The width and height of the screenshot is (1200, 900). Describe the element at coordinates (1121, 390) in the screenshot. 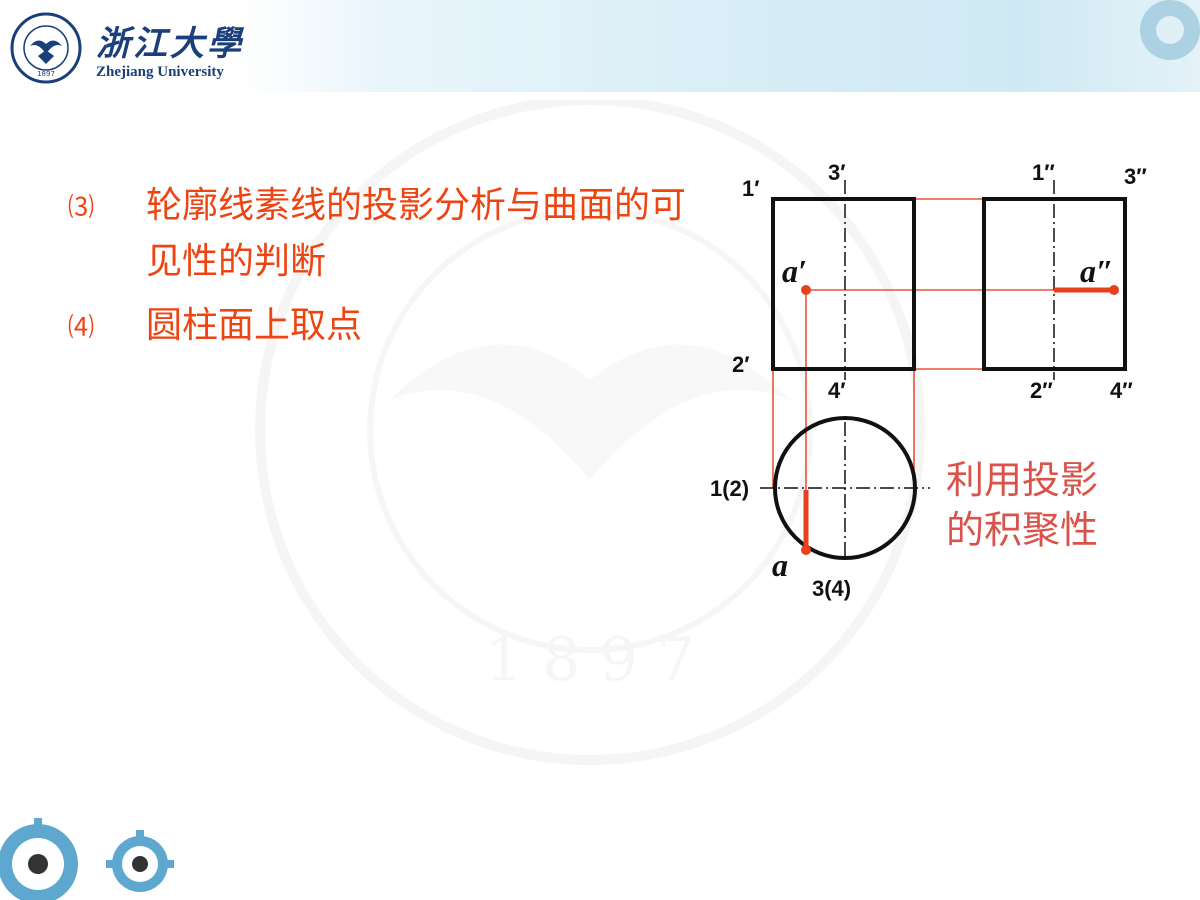

I see `label-4-double-prime: 4″` at that location.